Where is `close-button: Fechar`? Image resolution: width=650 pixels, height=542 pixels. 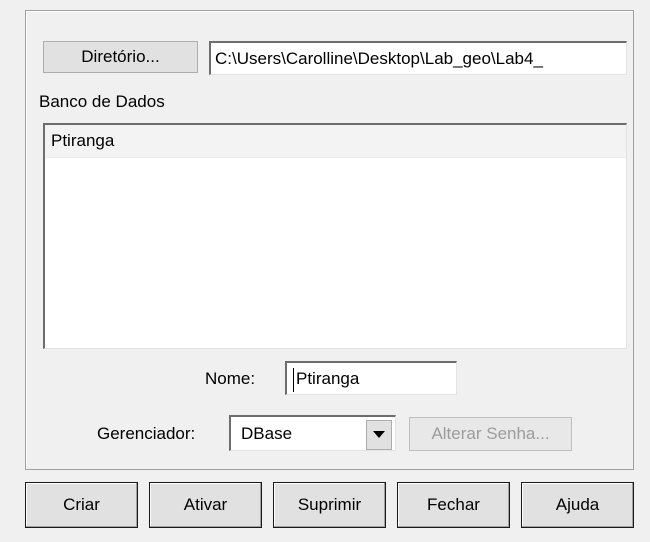
close-button: Fechar is located at coordinates (453, 505).